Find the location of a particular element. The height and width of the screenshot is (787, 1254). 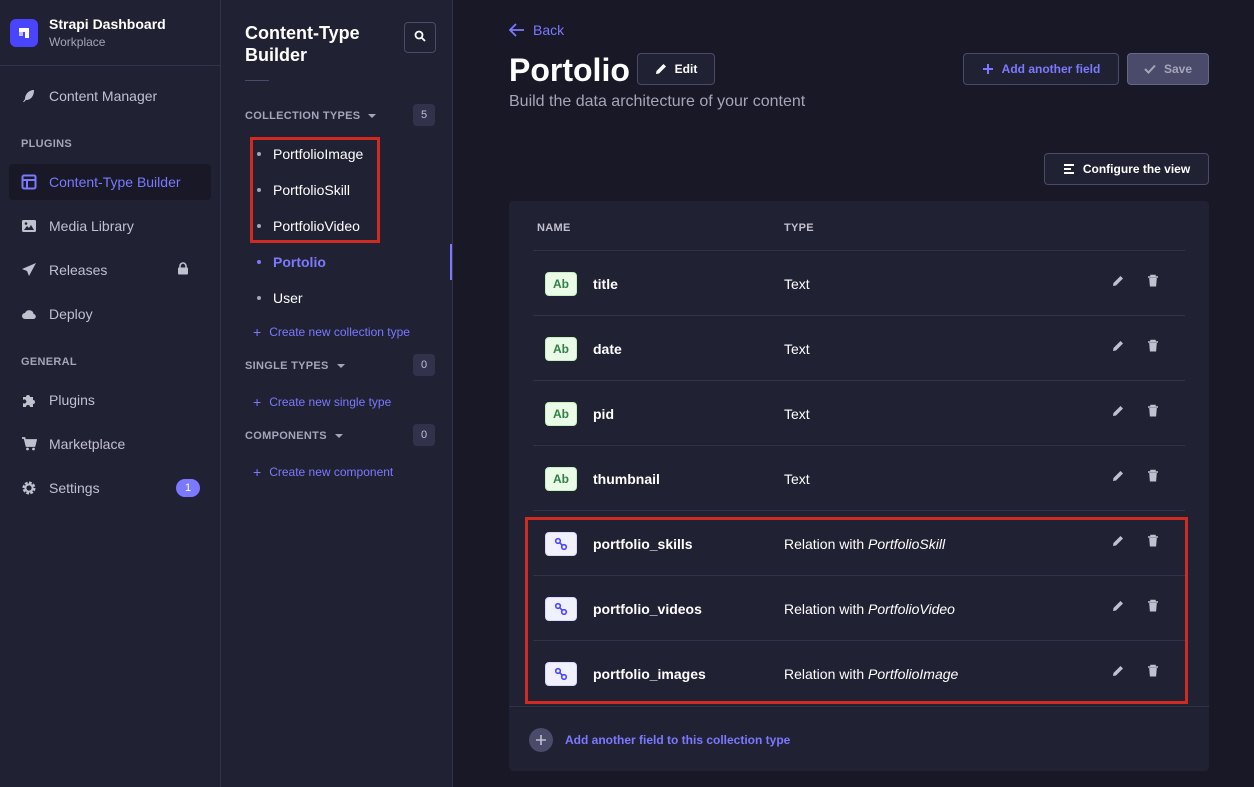

button-label: Save is located at coordinates (1178, 69).